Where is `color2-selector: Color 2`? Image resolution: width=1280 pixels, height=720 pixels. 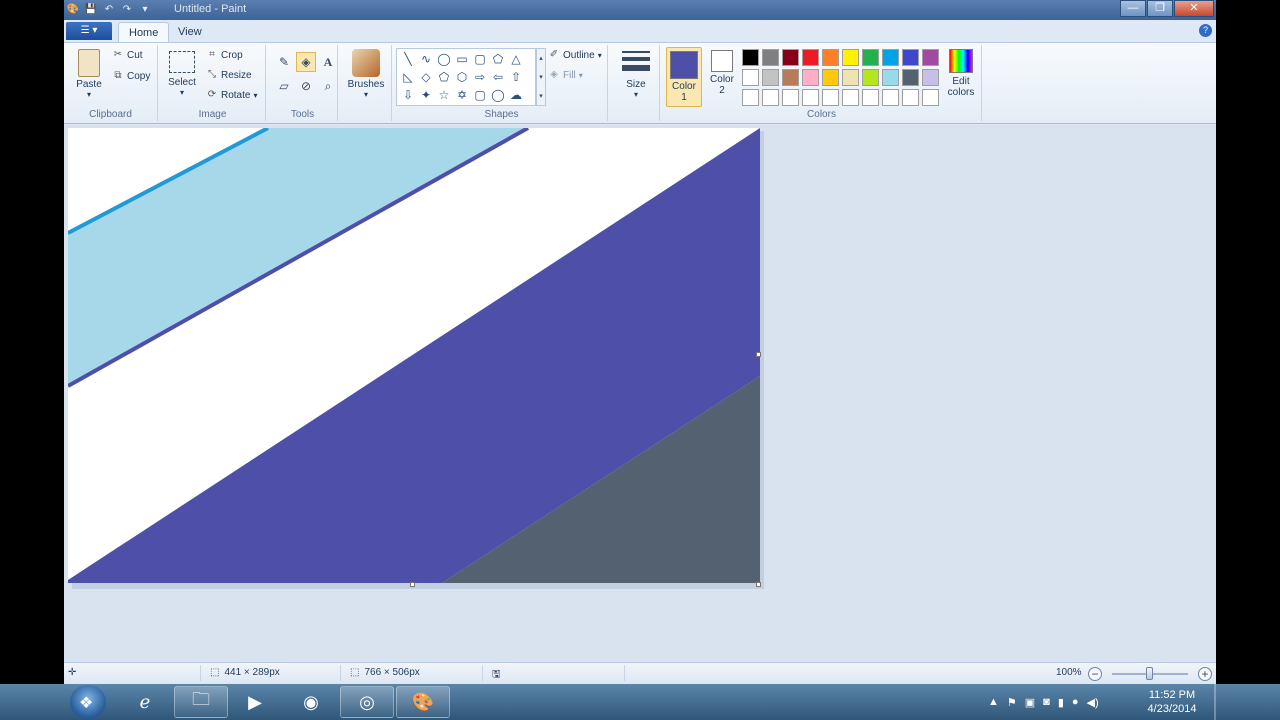
color2-selector: Color 2 is located at coordinates (722, 77).